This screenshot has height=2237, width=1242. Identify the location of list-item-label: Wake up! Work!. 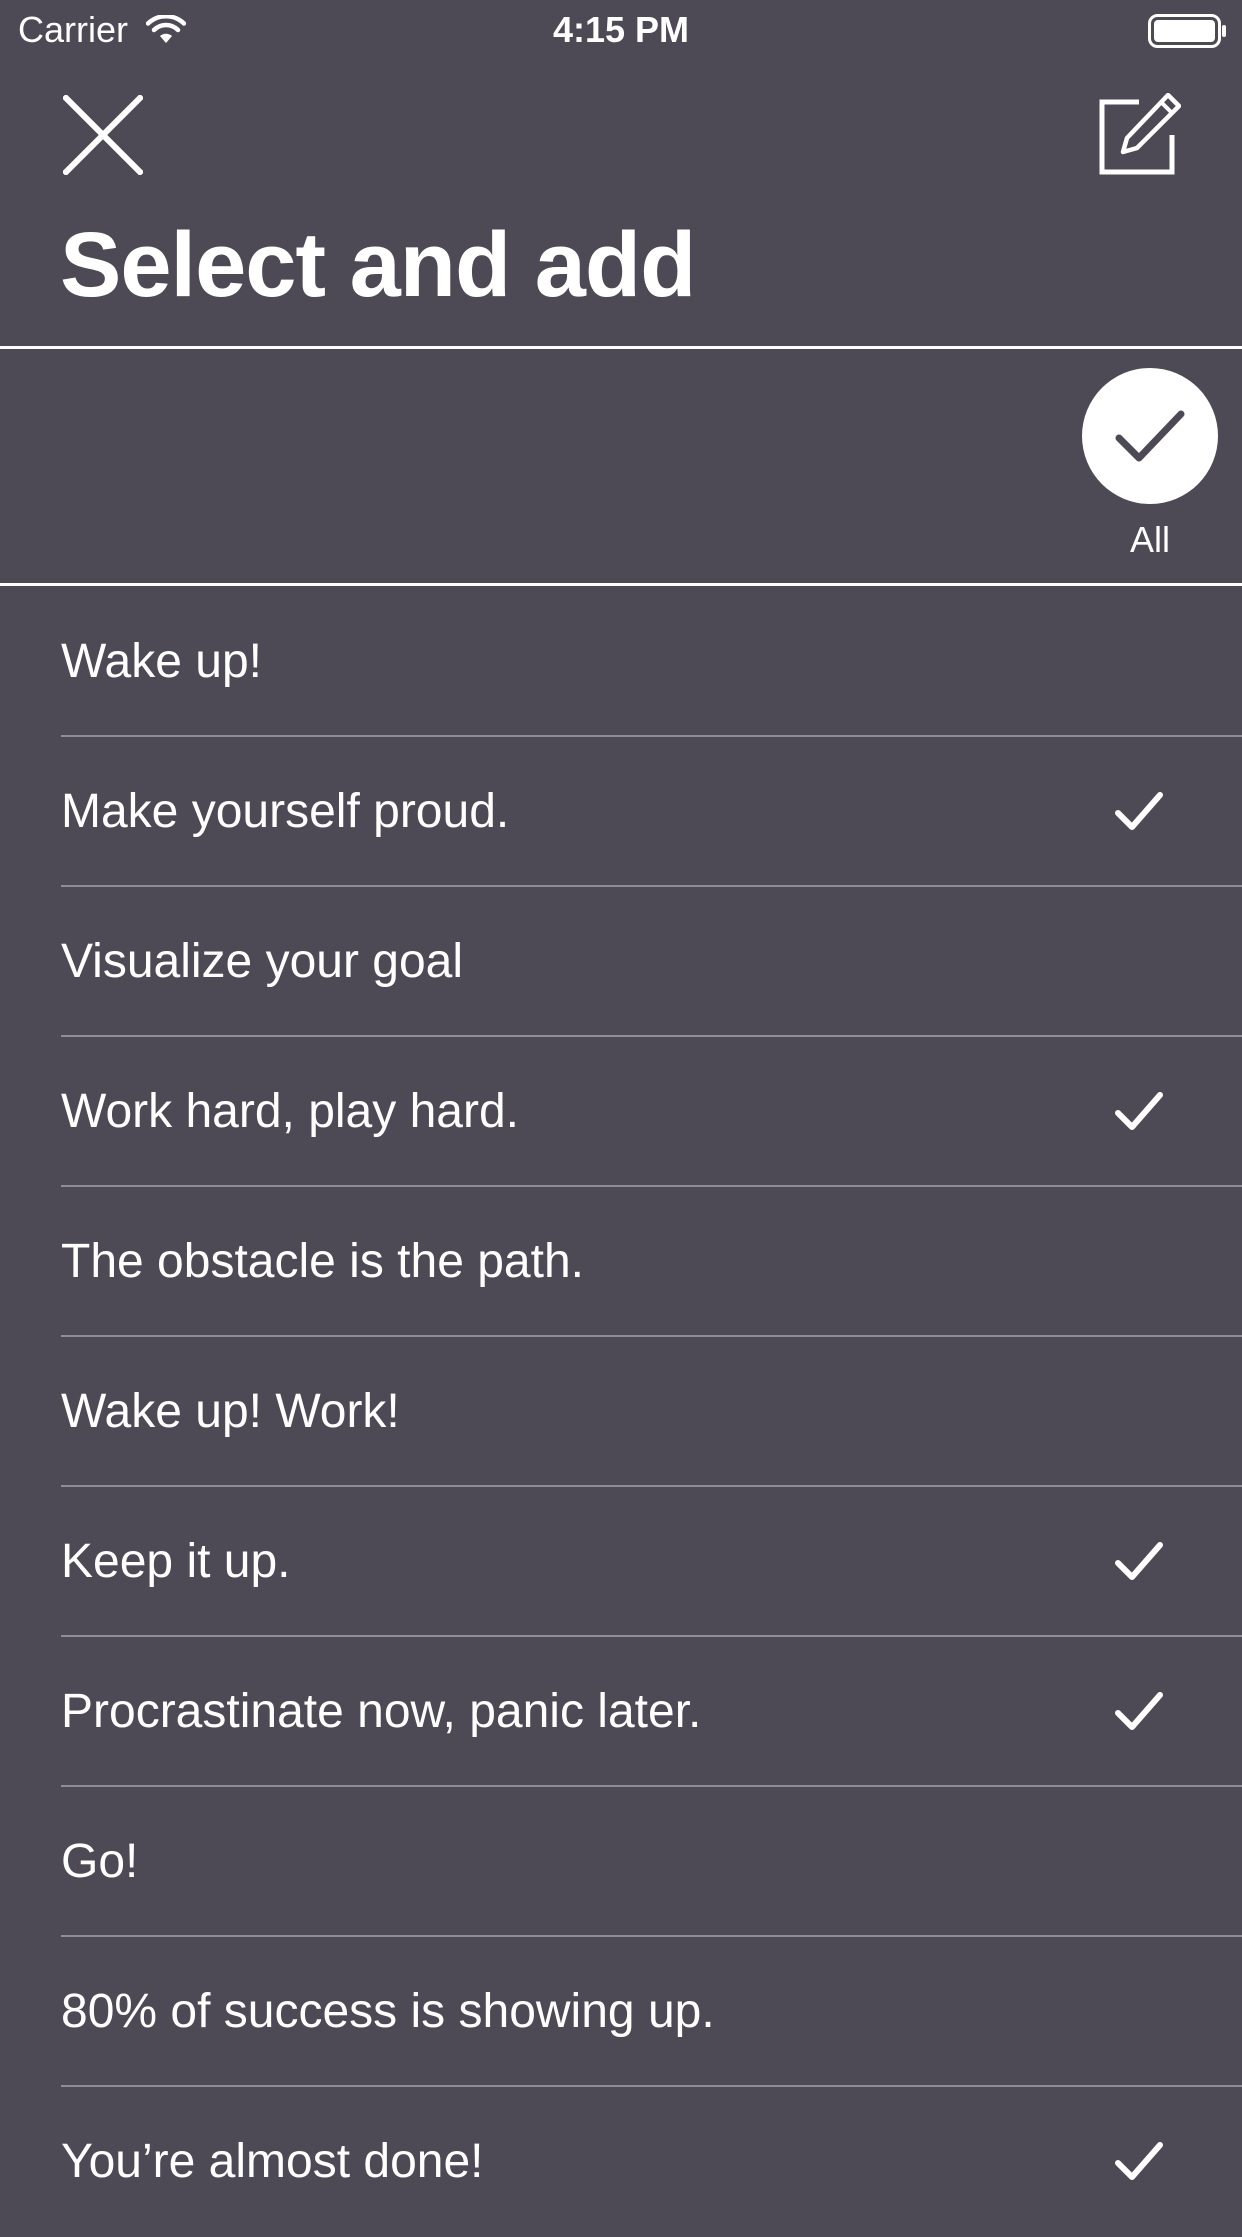
(230, 1411).